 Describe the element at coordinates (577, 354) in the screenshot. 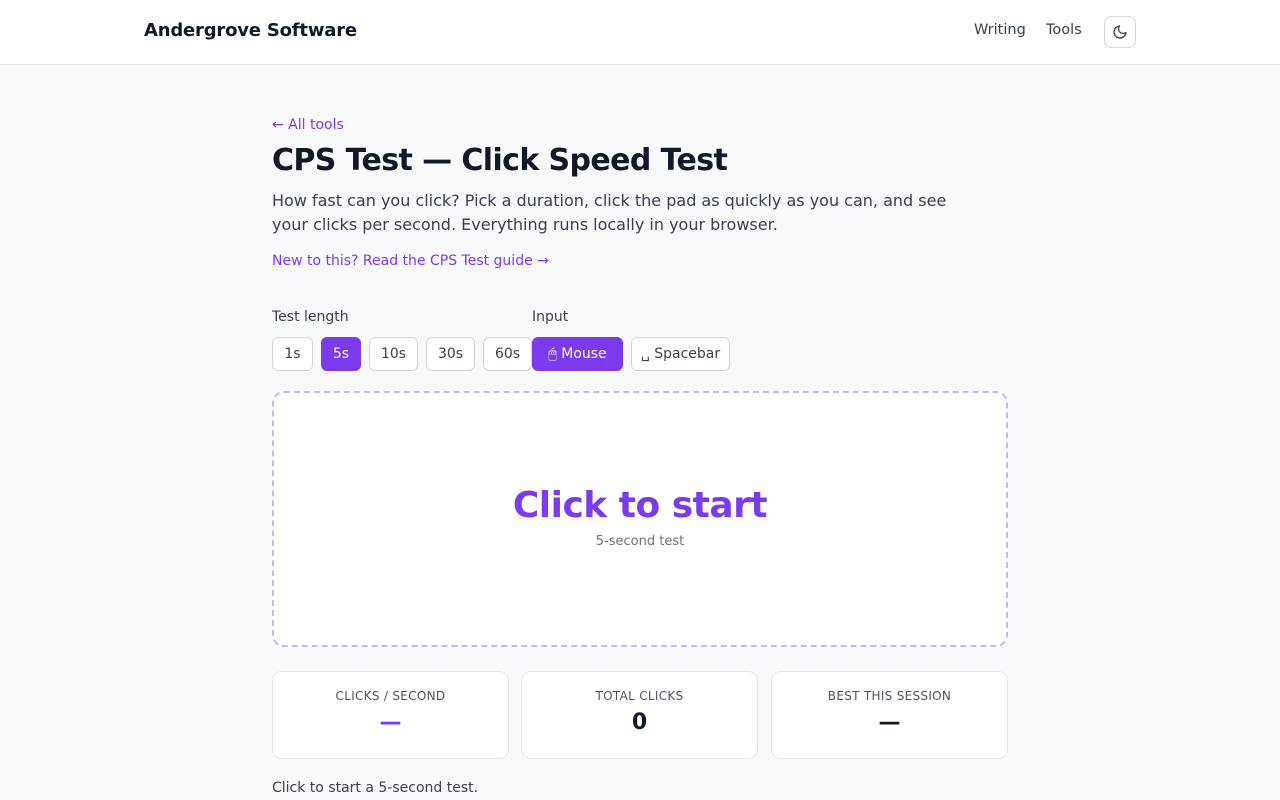

I see `input-mouse-button: 🖱 Mouse` at that location.